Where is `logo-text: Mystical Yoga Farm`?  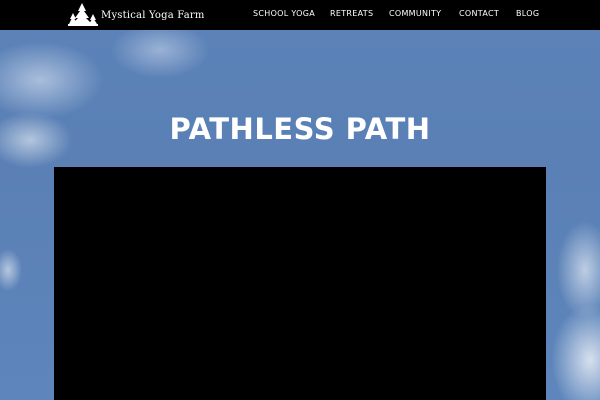 logo-text: Mystical Yoga Farm is located at coordinates (153, 15).